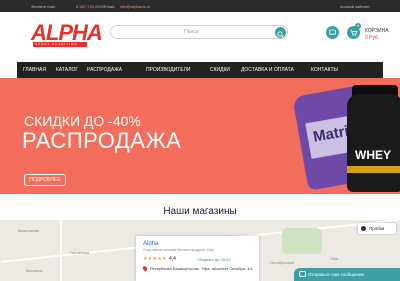 This screenshot has height=281, width=400. What do you see at coordinates (61, 250) in the screenshot?
I see `map-road` at bounding box center [61, 250].